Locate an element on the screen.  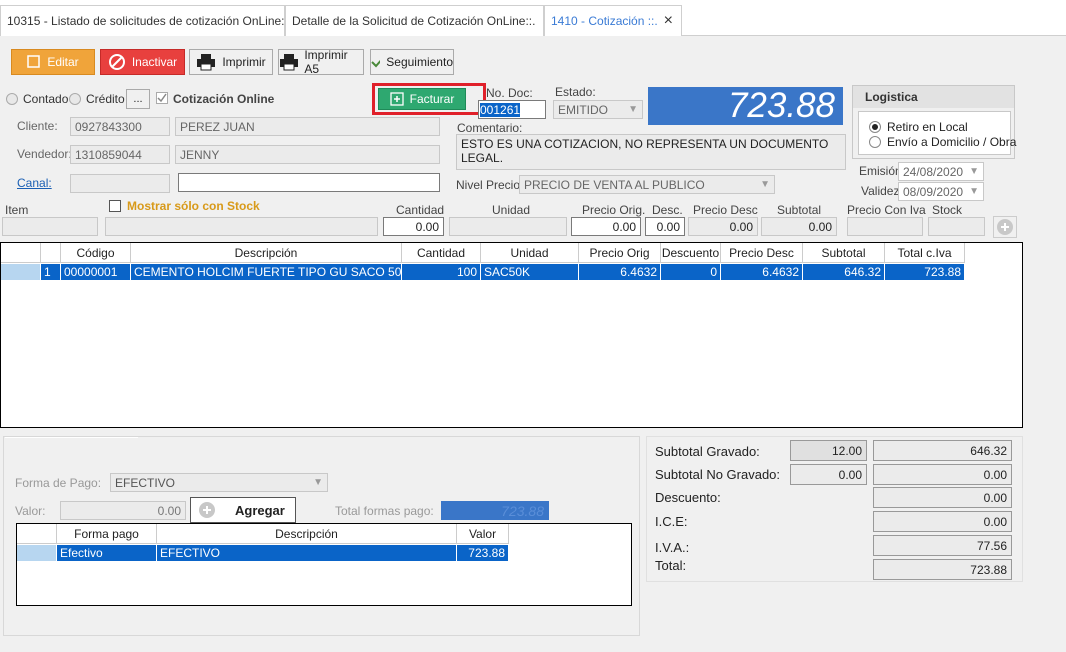
doc-value: 001261 is located at coordinates (500, 110).